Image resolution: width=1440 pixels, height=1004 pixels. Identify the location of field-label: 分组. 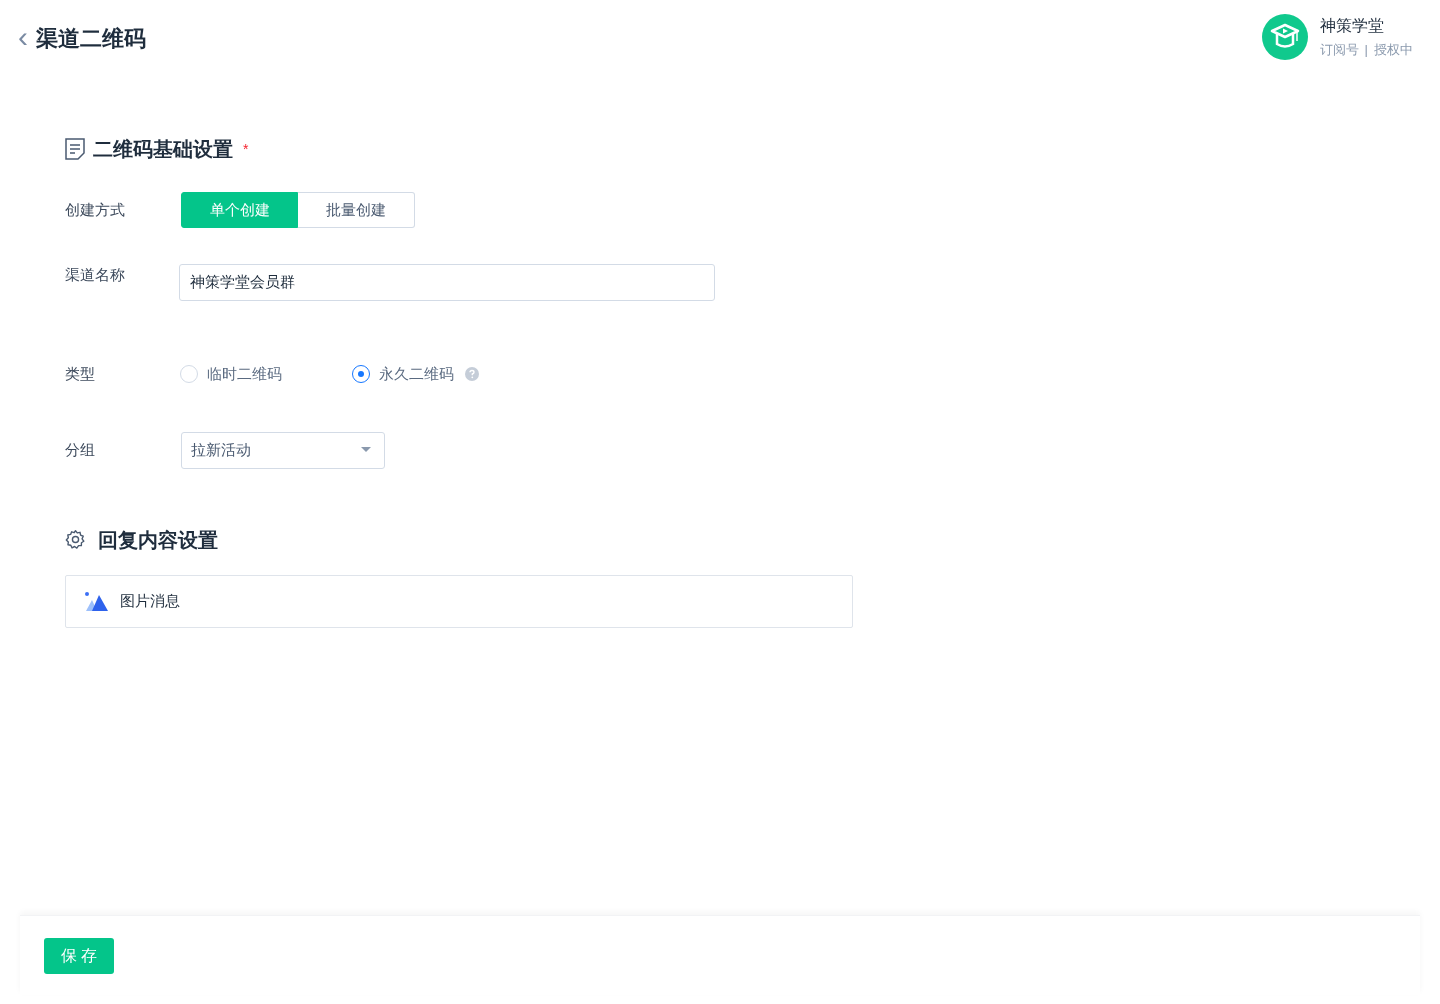
(80, 449).